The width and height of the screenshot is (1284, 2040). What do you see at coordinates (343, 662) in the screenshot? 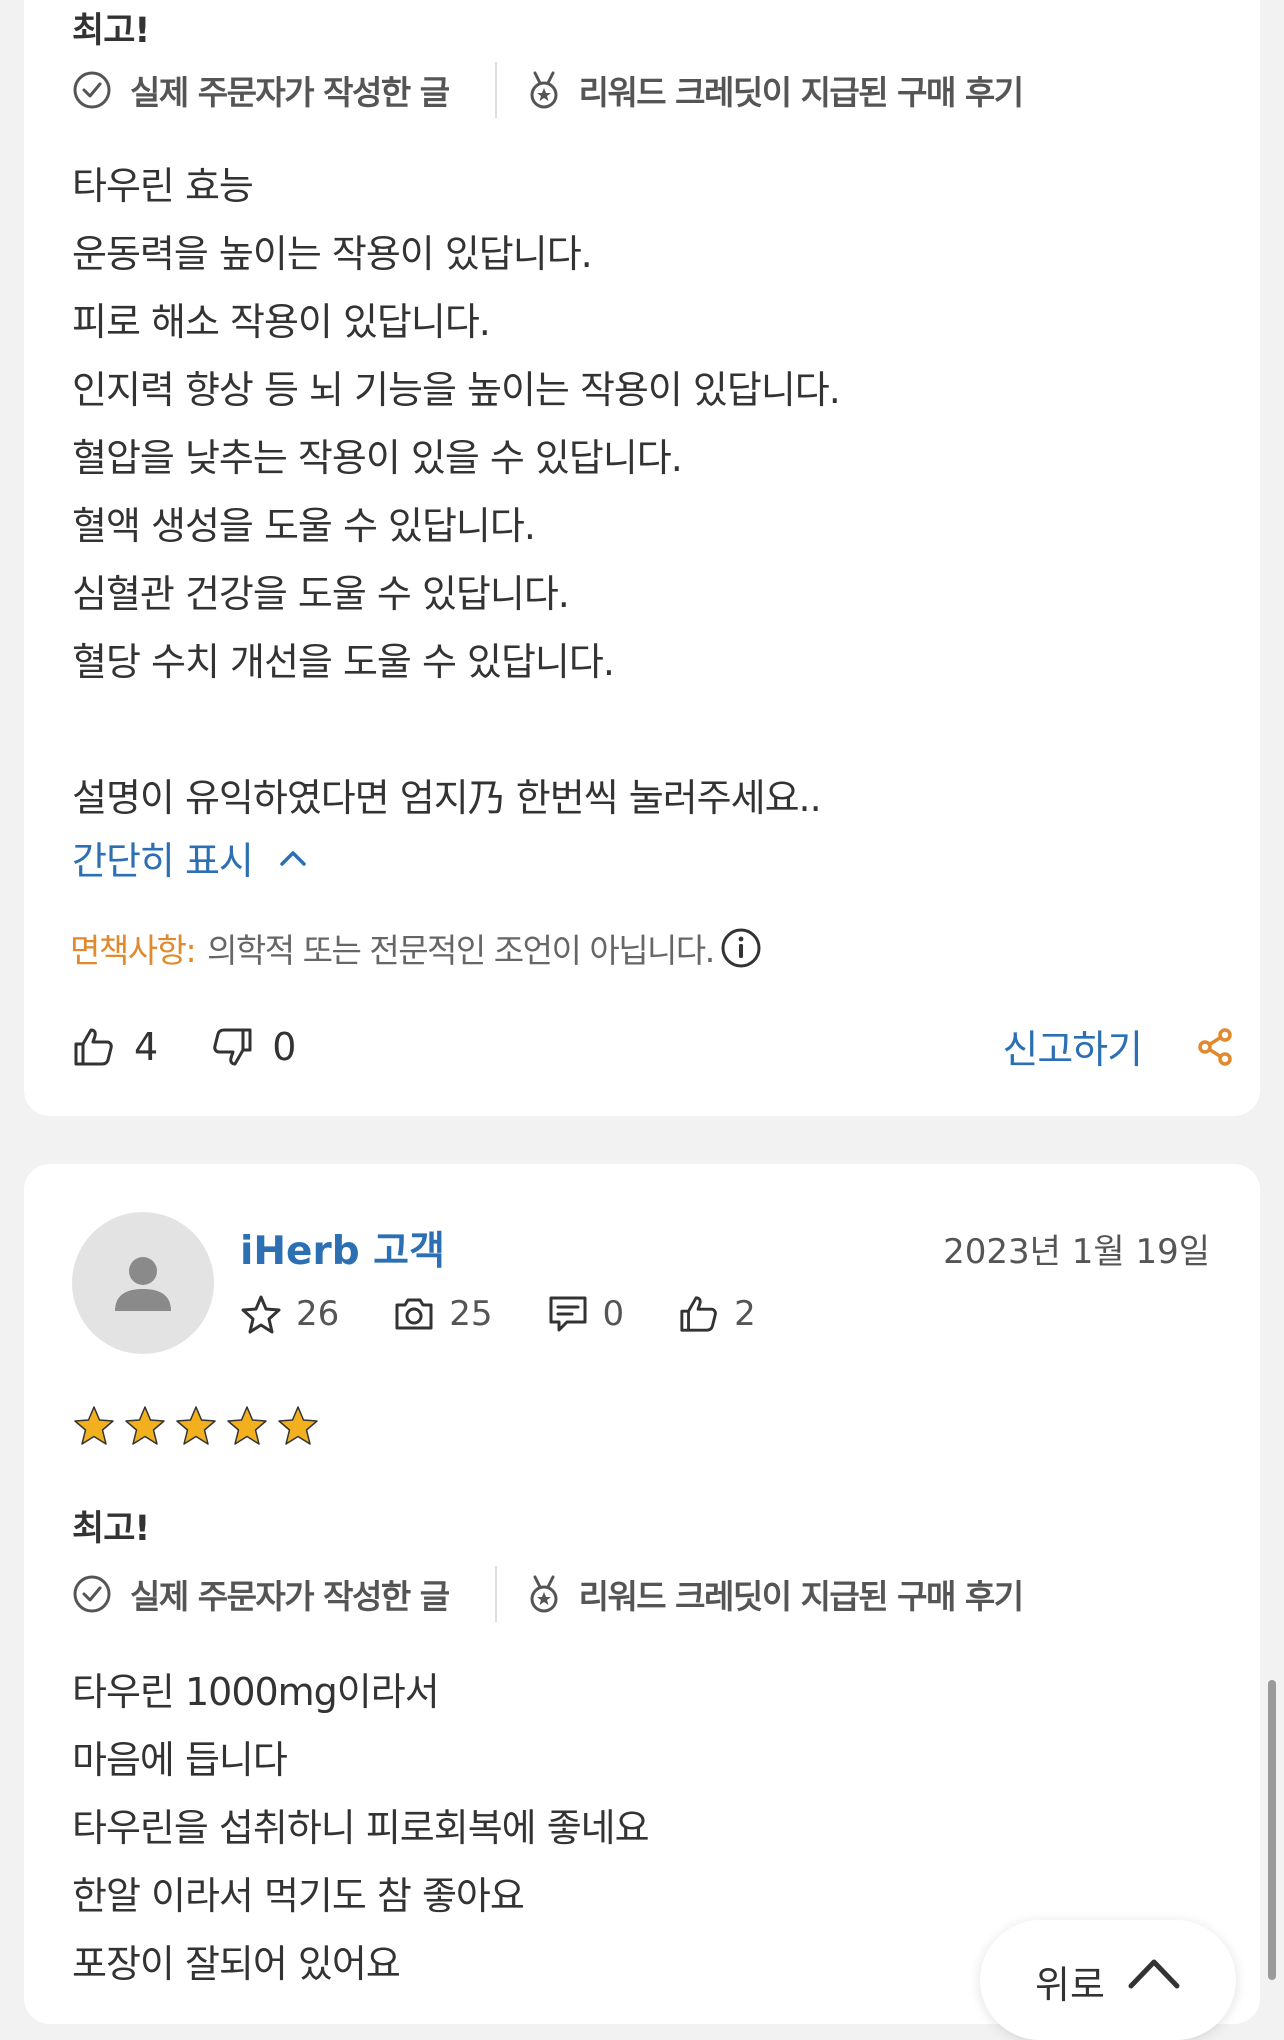
I see `review-body-line: 혈당 수치 개선을 도울 수 있답니다.` at bounding box center [343, 662].